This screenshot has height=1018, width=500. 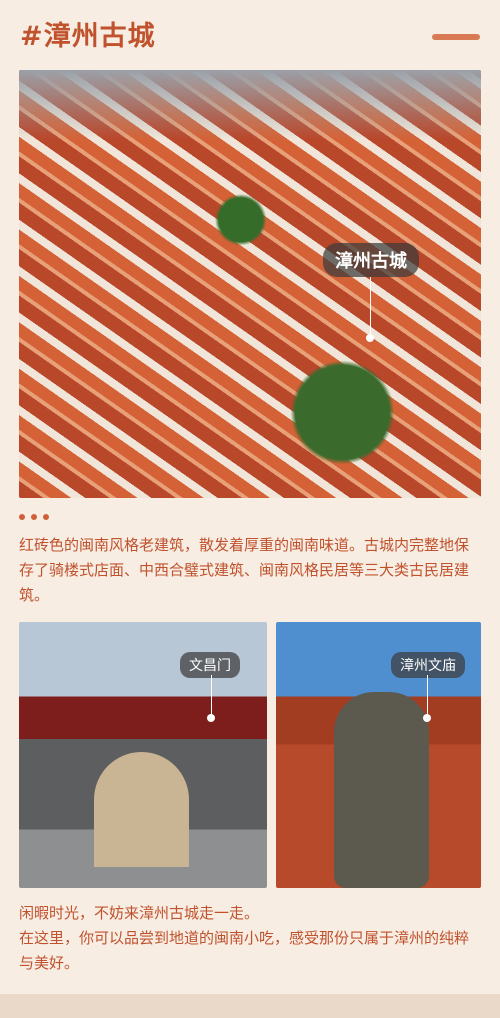 What do you see at coordinates (244, 950) in the screenshot?
I see `outro-line-2: 在这里，你可以品尝到地道的闽南小吃，感受那份只属于漳州的纯粹与美好。` at bounding box center [244, 950].